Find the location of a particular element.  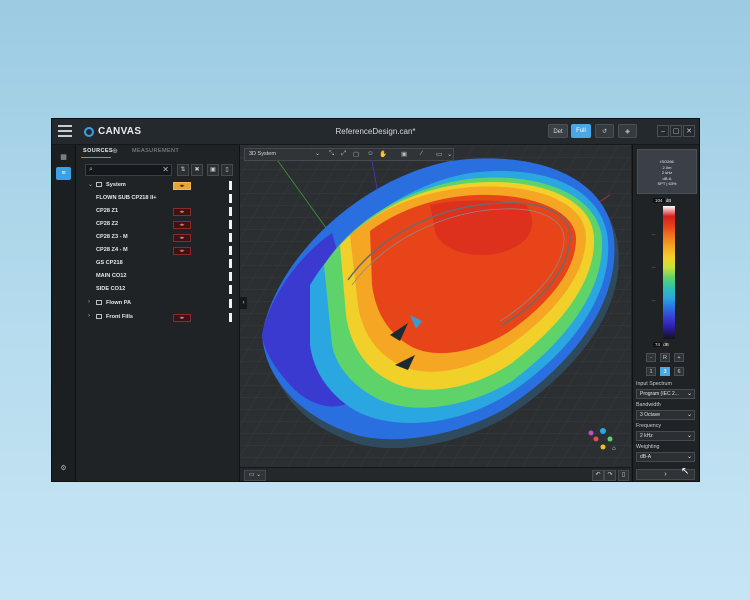

globe-icon: ⊕ is located at coordinates (115, 151).